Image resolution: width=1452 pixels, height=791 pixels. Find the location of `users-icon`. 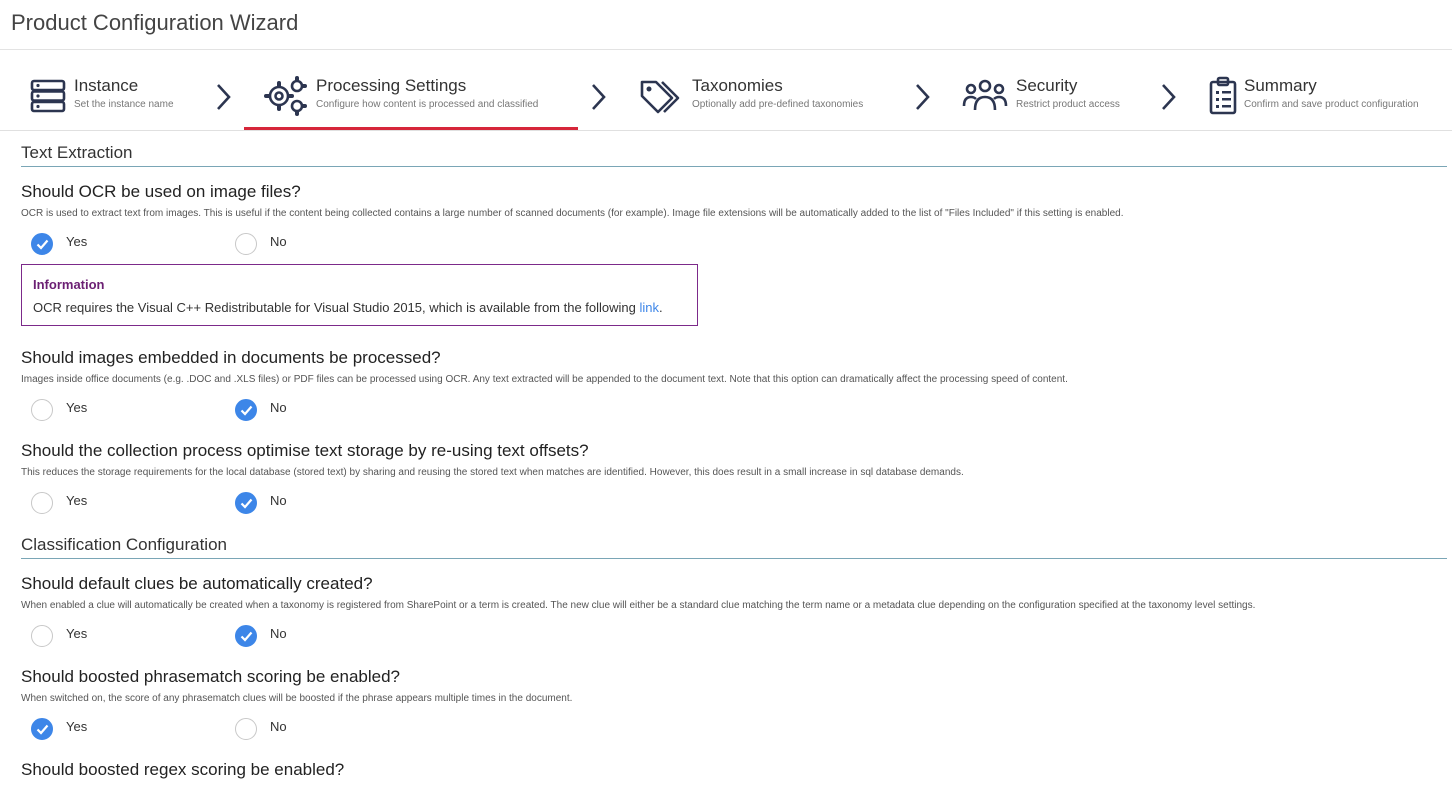

users-icon is located at coordinates (985, 95).